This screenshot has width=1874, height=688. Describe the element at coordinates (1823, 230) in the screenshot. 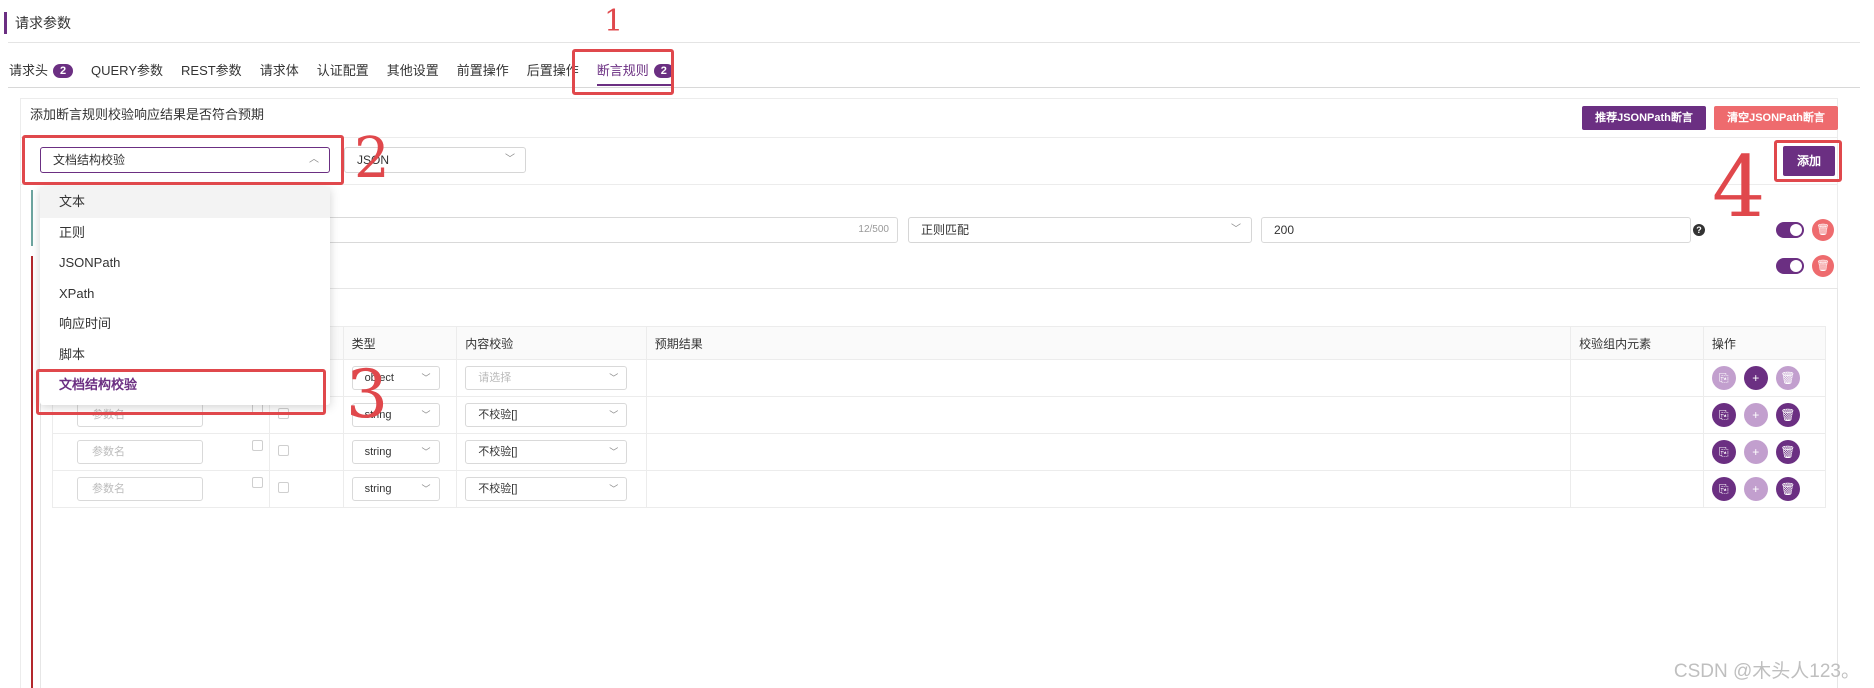

I see `delete-rule-icon: 🗑` at that location.